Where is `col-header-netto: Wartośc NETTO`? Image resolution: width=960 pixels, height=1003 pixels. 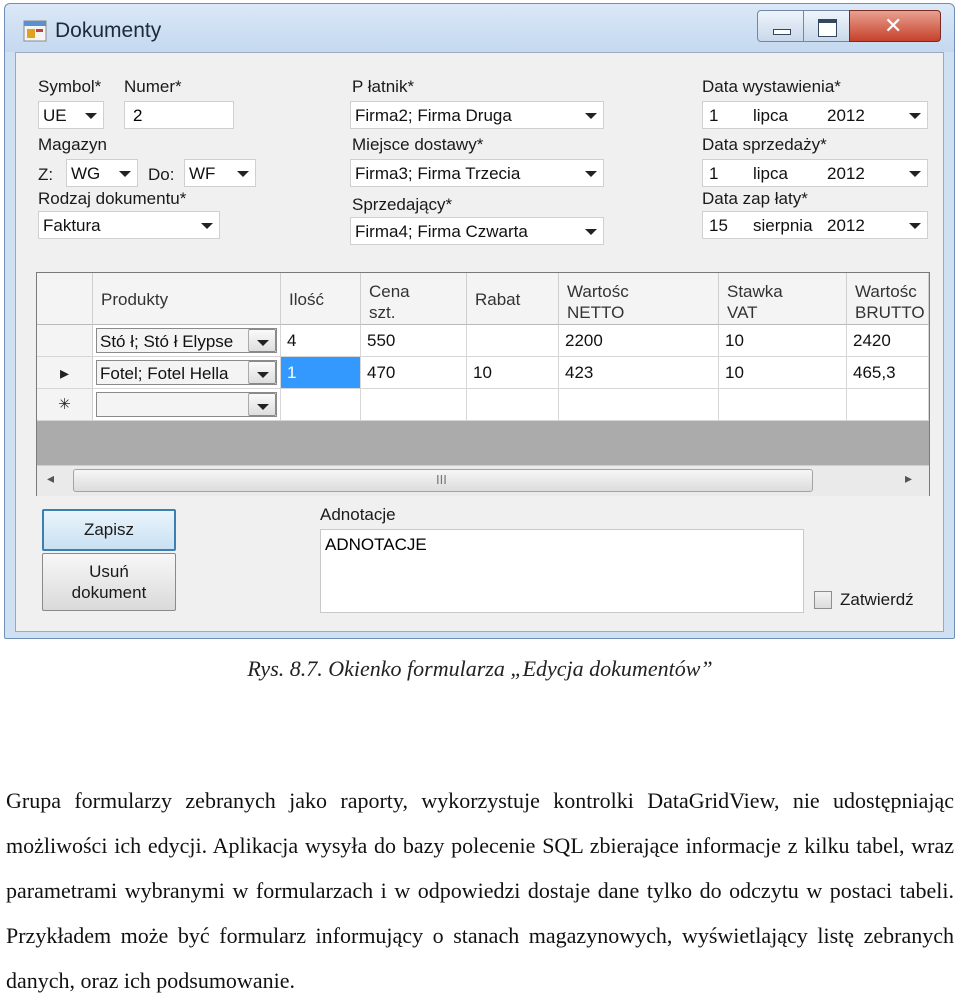
col-header-netto: Wartośc NETTO is located at coordinates (639, 299).